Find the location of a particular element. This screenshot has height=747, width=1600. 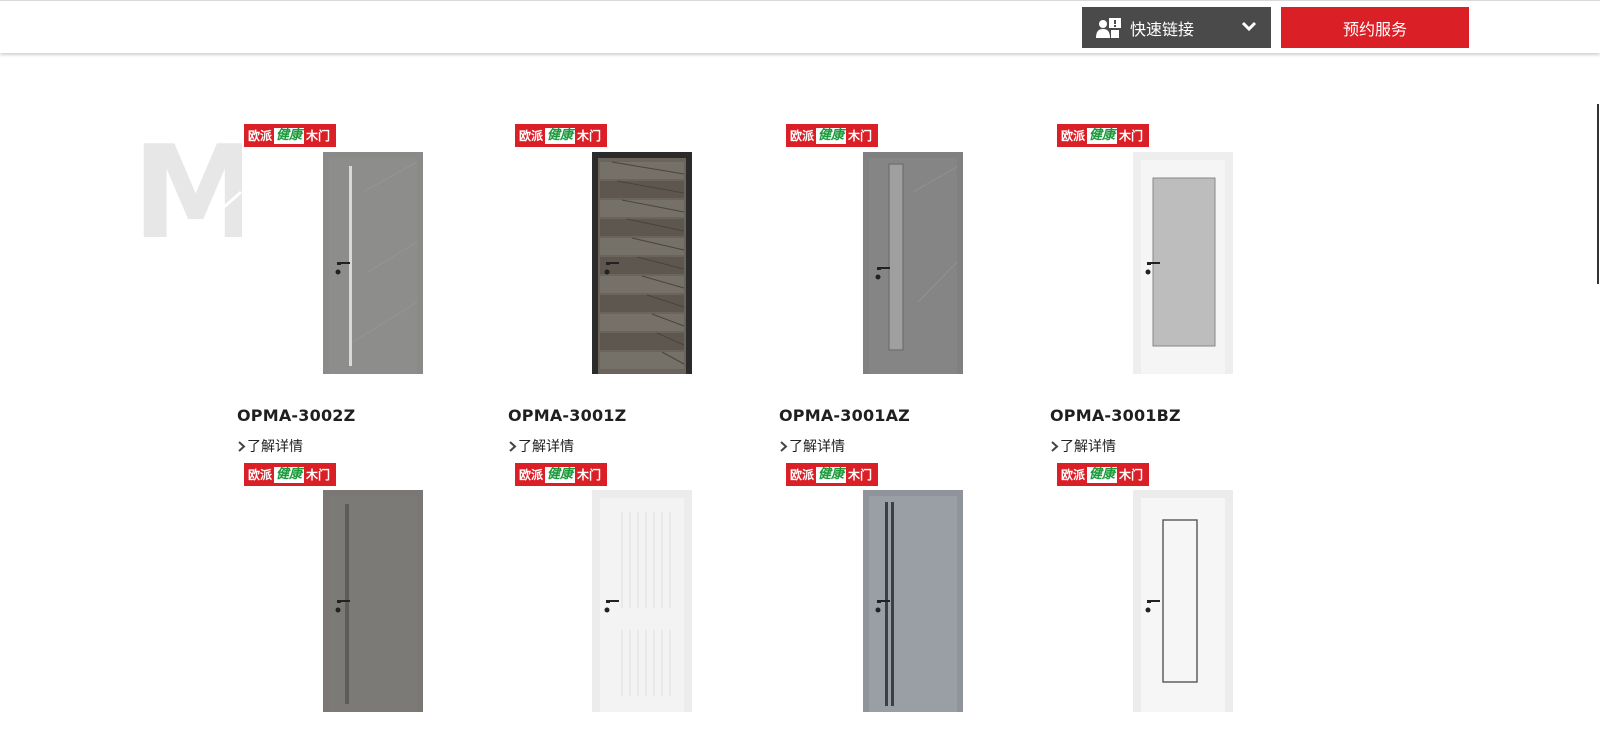

product-model-name: OPMA-3001AZ is located at coordinates (844, 415).